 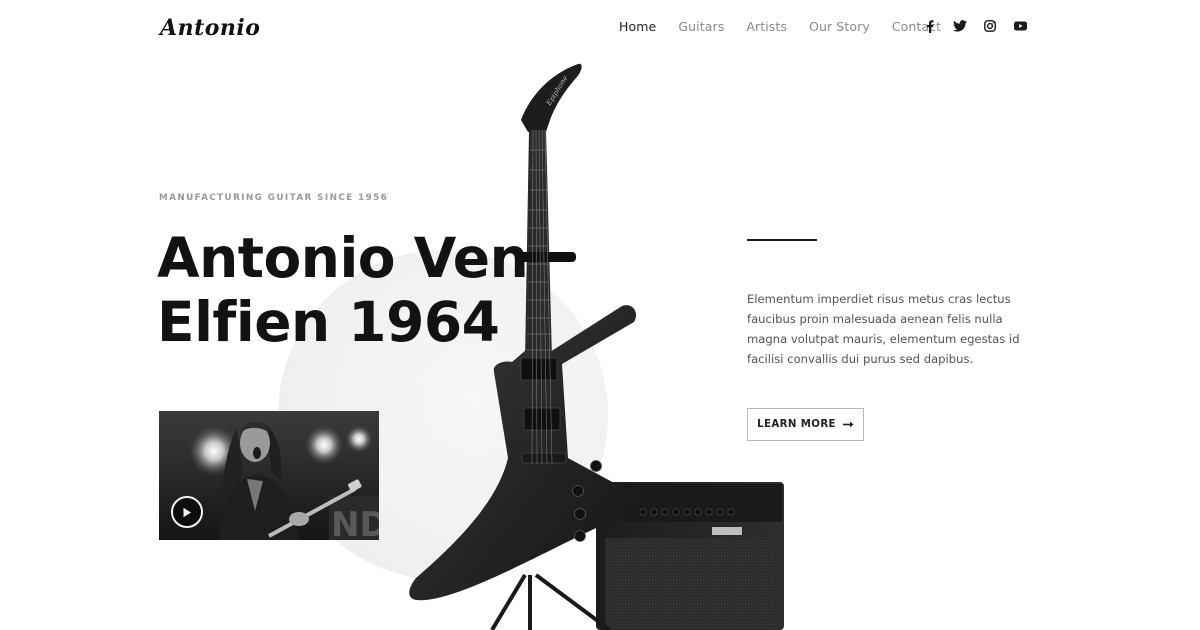 What do you see at coordinates (791, 26) in the screenshot?
I see `main-nav: Home Guitars Artists Our Story Contact` at bounding box center [791, 26].